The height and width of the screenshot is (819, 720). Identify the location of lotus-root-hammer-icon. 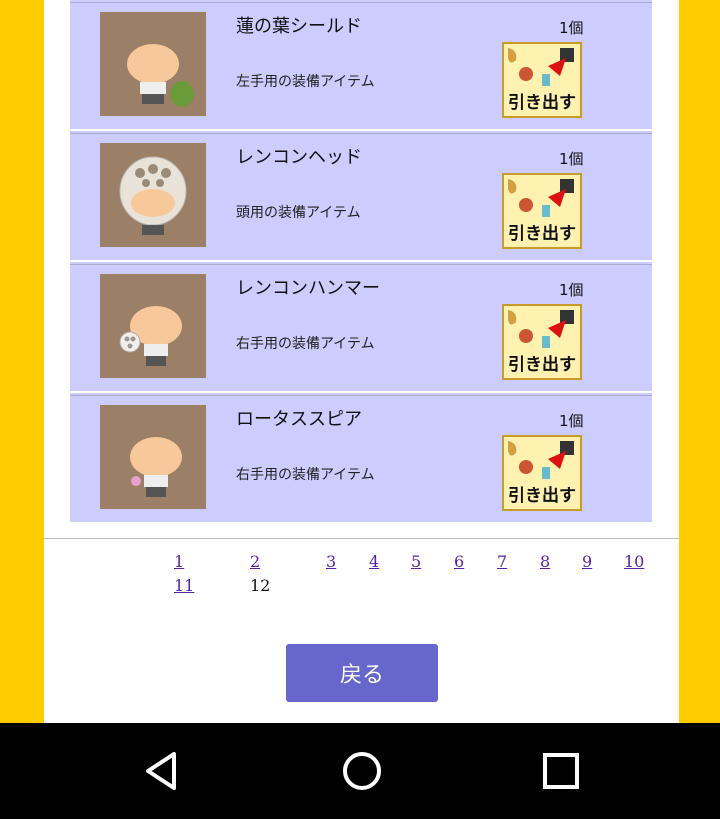
(130, 342).